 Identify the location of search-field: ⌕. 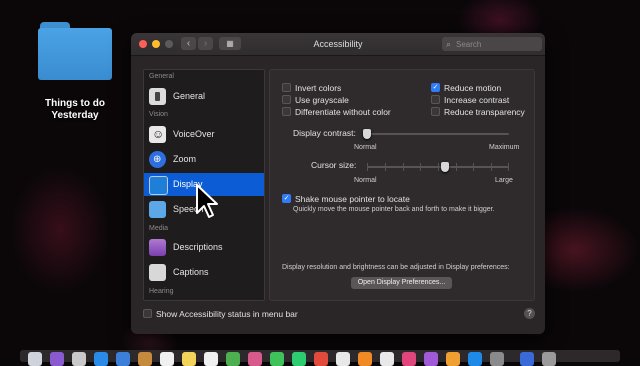
(492, 44).